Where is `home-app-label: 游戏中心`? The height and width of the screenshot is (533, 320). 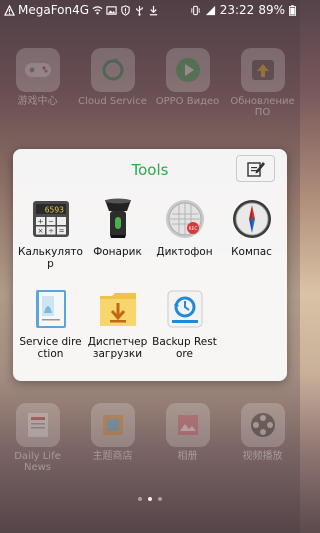 home-app-label: 游戏中心 is located at coordinates (37, 101).